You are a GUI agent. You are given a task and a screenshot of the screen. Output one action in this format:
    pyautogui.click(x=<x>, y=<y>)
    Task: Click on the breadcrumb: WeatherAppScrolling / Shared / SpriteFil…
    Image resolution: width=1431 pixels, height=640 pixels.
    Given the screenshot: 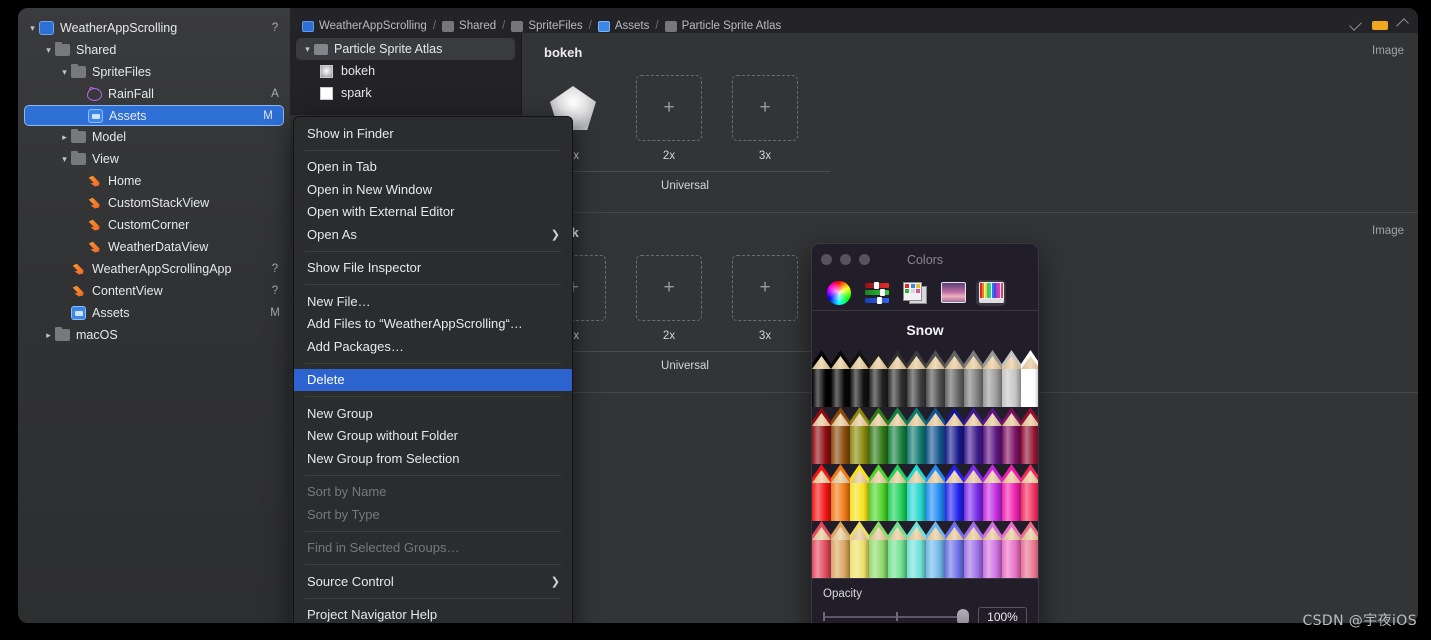 What is the action you would take?
    pyautogui.click(x=854, y=20)
    